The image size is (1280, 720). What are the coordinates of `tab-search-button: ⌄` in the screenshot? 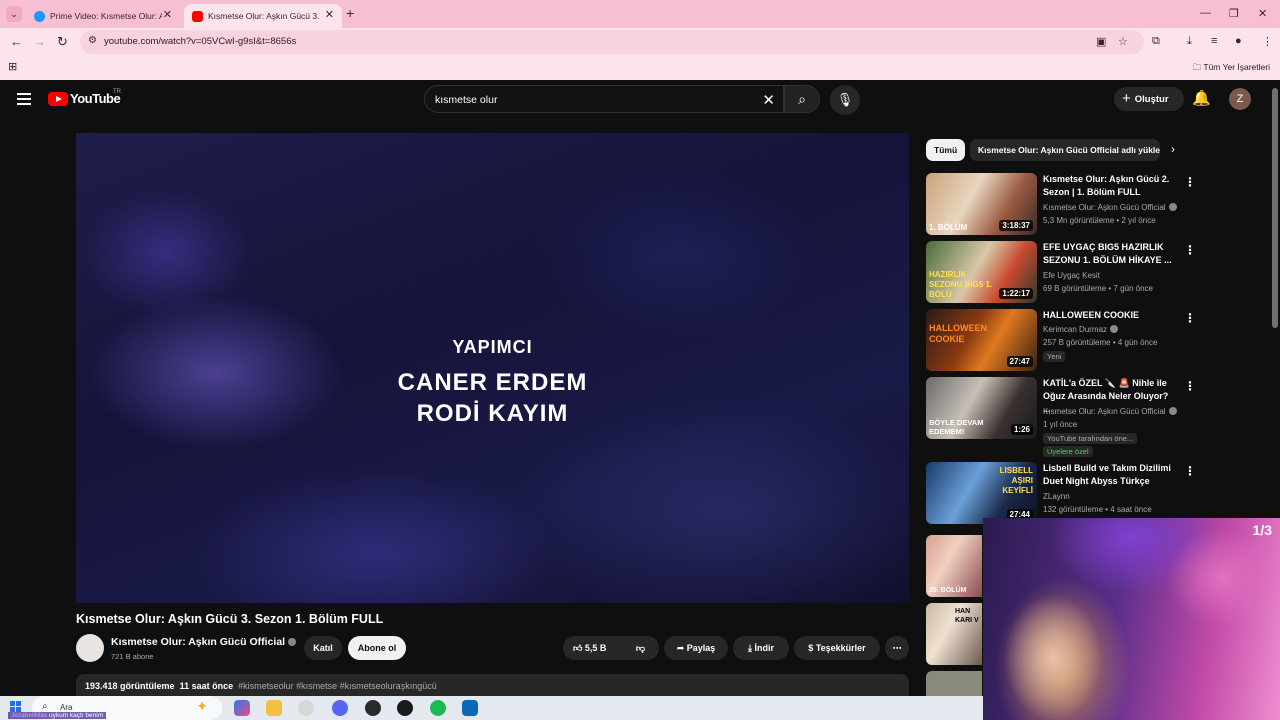 It's located at (14, 14).